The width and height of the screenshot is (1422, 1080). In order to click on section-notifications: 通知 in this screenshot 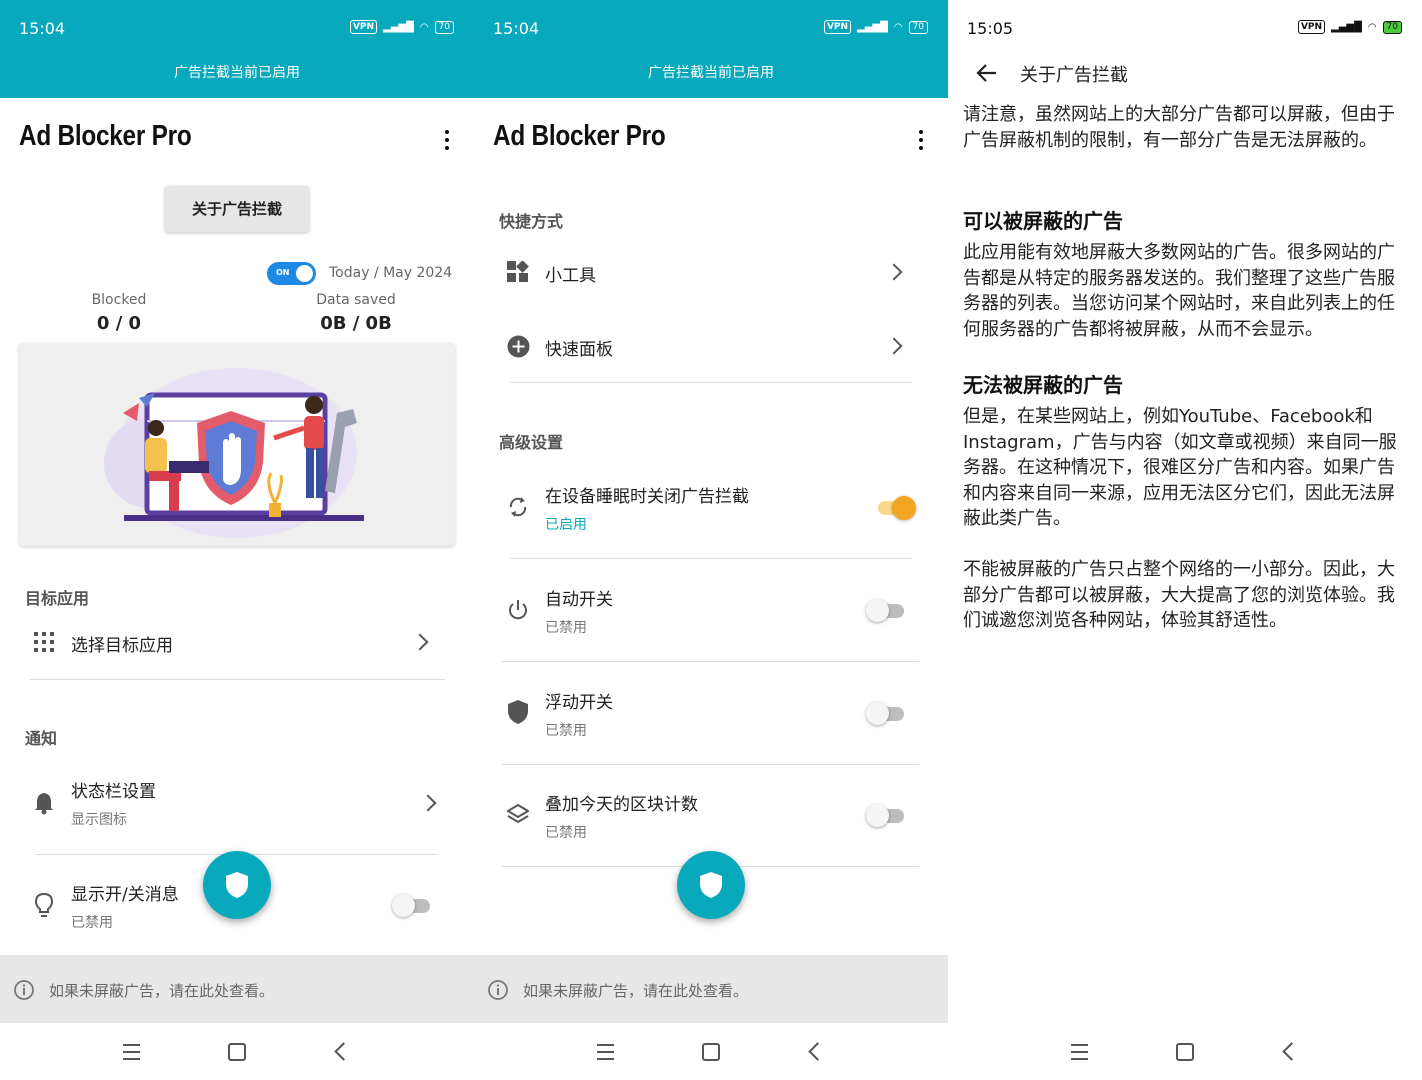, I will do `click(41, 738)`.